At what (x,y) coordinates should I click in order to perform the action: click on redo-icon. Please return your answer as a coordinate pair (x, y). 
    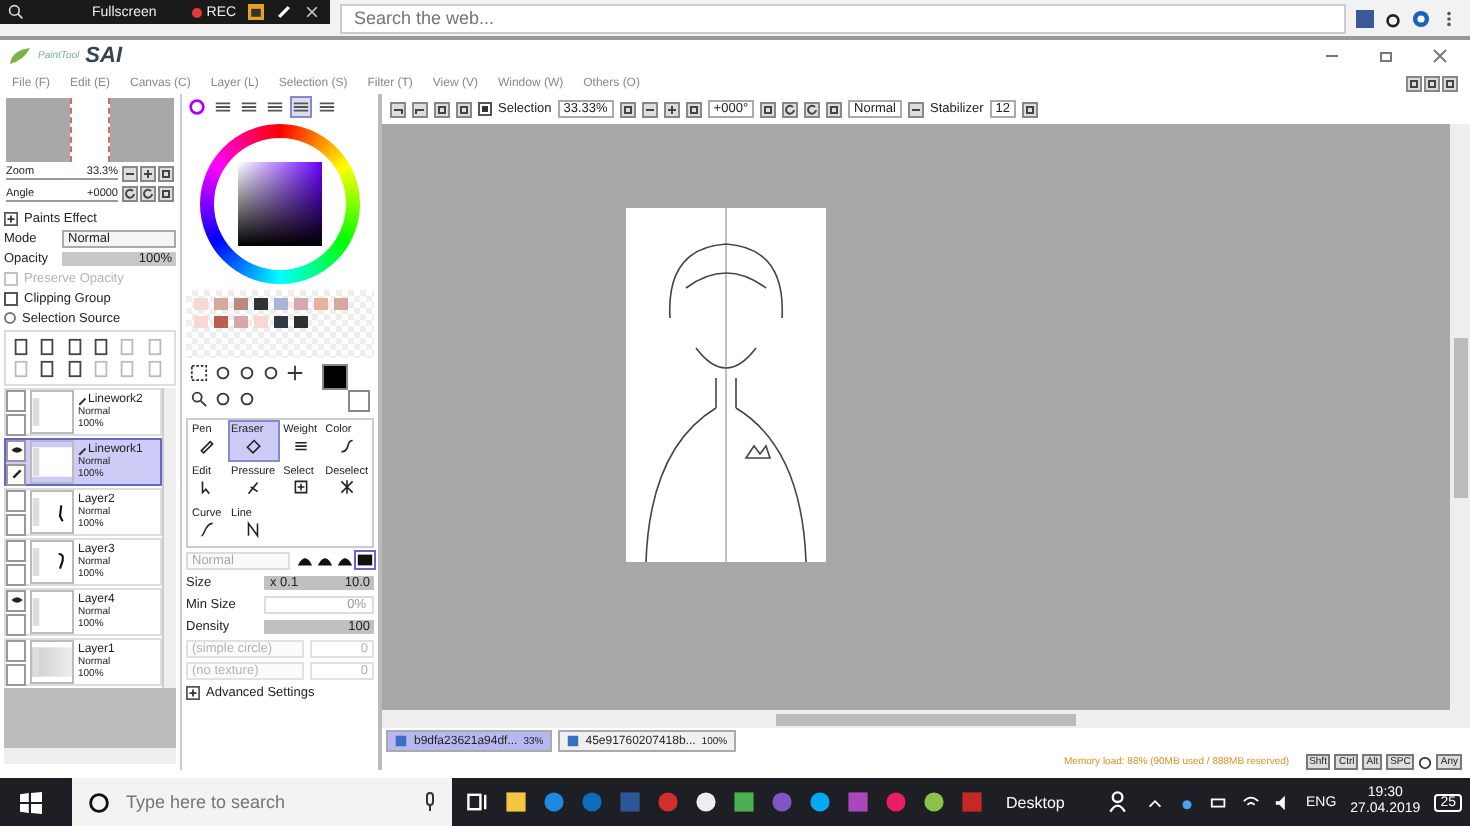
    Looking at the image, I should click on (420, 109).